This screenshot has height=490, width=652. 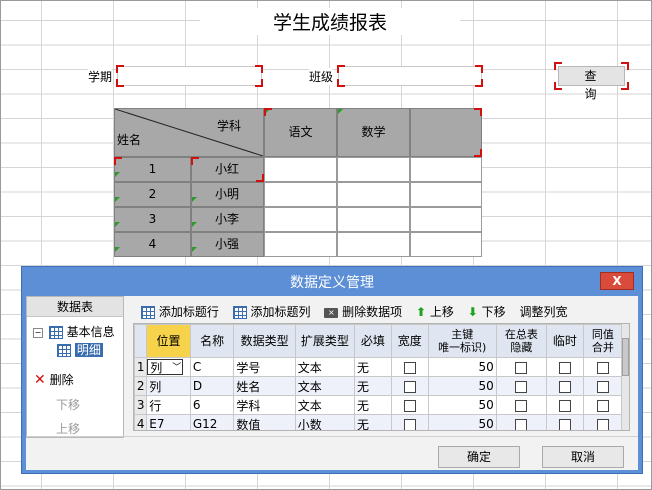 What do you see at coordinates (521, 341) in the screenshot?
I see `col-header-hide-in-total: 在总表 隐藏` at bounding box center [521, 341].